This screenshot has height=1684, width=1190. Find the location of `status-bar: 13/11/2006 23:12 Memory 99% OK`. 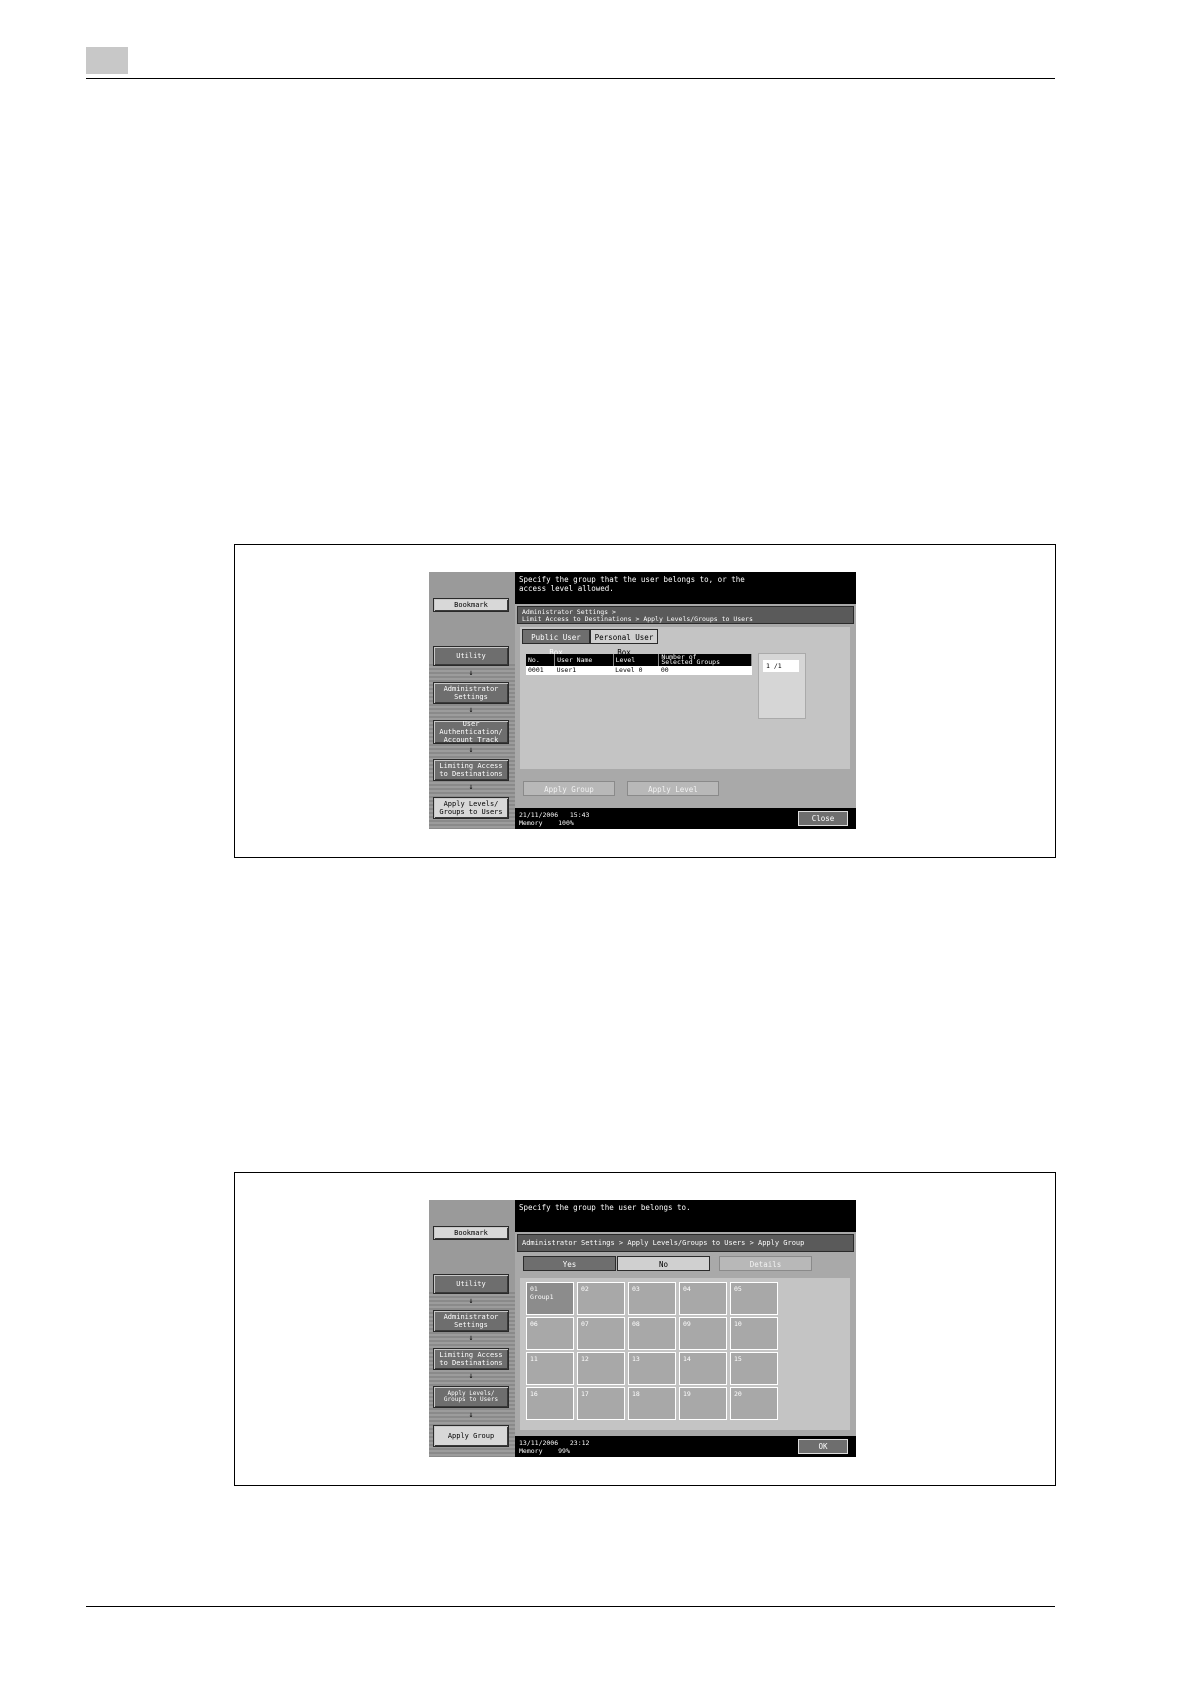

status-bar: 13/11/2006 23:12 Memory 99% OK is located at coordinates (685, 1446).